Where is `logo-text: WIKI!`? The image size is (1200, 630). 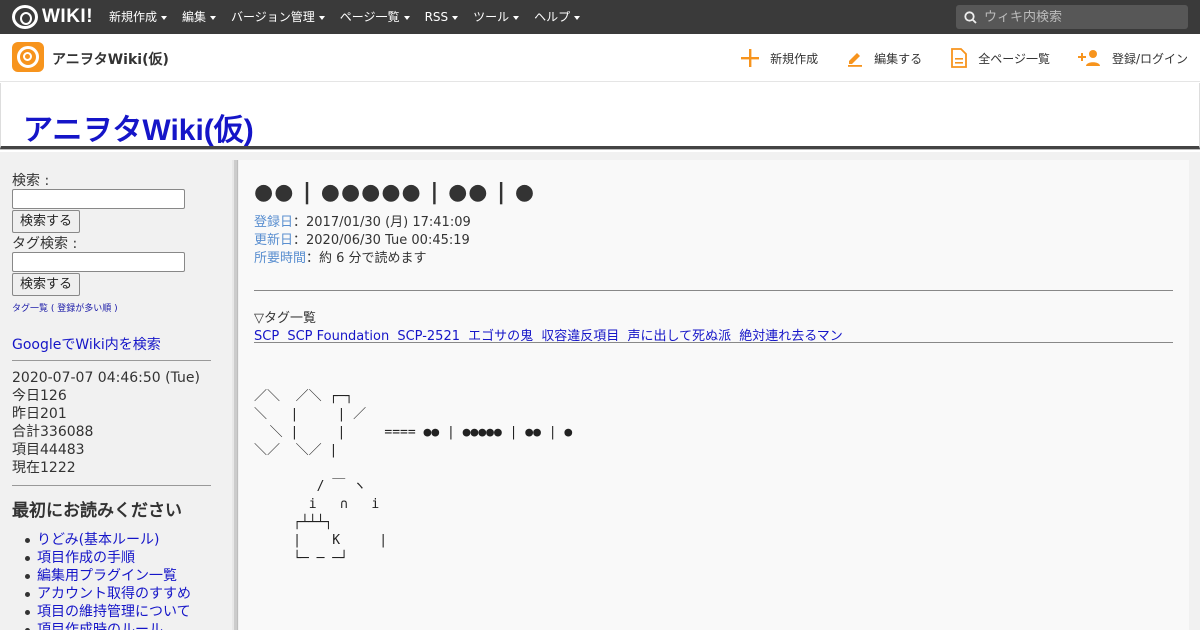 logo-text: WIKI! is located at coordinates (68, 16).